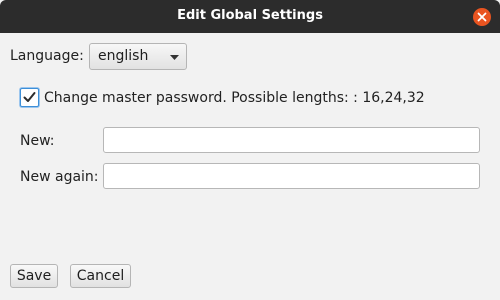 Image resolution: width=500 pixels, height=300 pixels. What do you see at coordinates (37, 141) in the screenshot?
I see `new-password-label: New:` at bounding box center [37, 141].